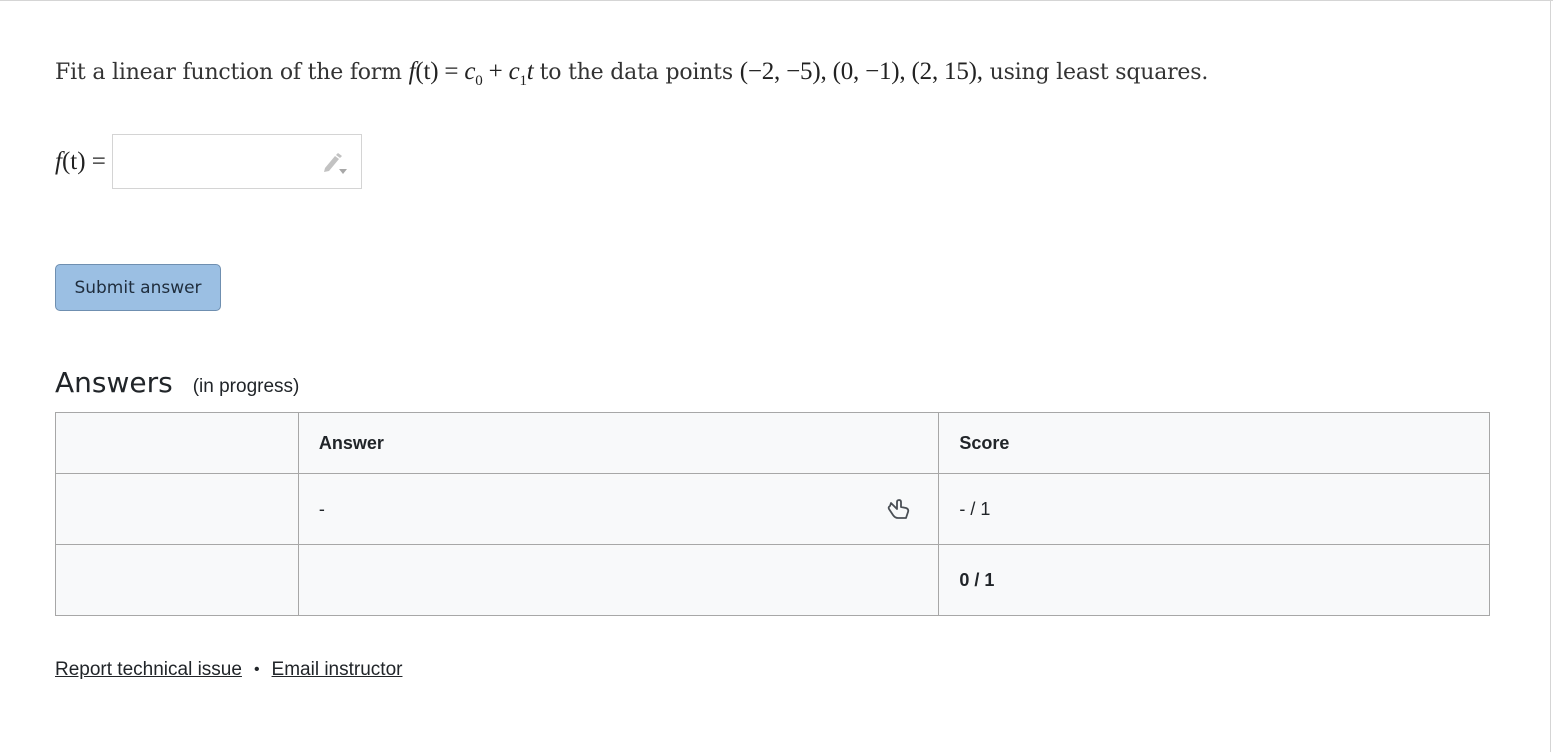  What do you see at coordinates (479, 81) in the screenshot?
I see `formula-c0-sub: 0` at bounding box center [479, 81].